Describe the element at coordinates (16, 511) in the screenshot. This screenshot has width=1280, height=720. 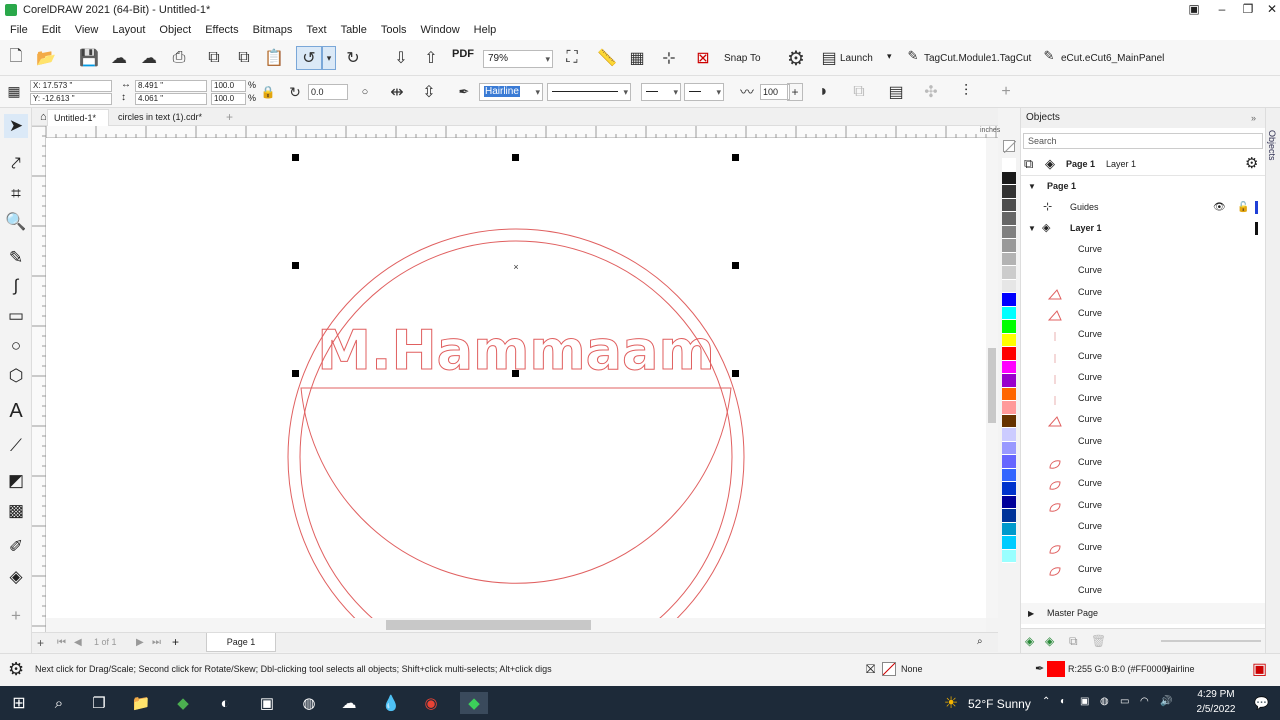
I see `transparency-tool-icon: ▩` at that location.